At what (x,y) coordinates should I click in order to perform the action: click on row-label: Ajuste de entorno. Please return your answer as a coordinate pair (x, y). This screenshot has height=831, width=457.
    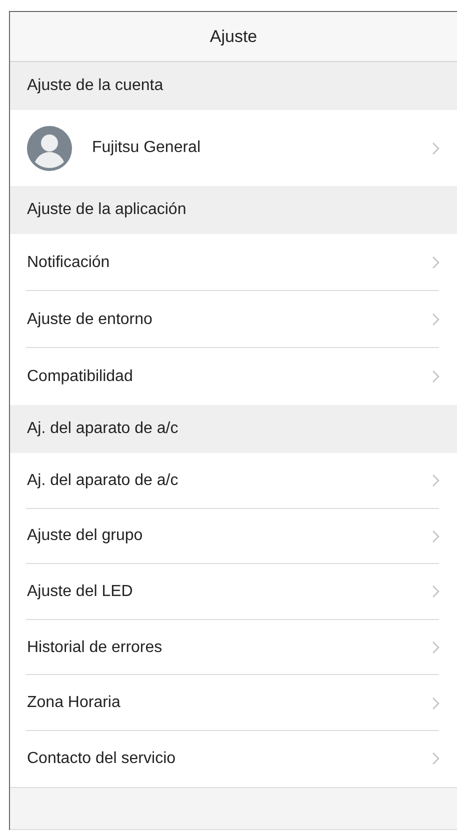
    Looking at the image, I should click on (90, 319).